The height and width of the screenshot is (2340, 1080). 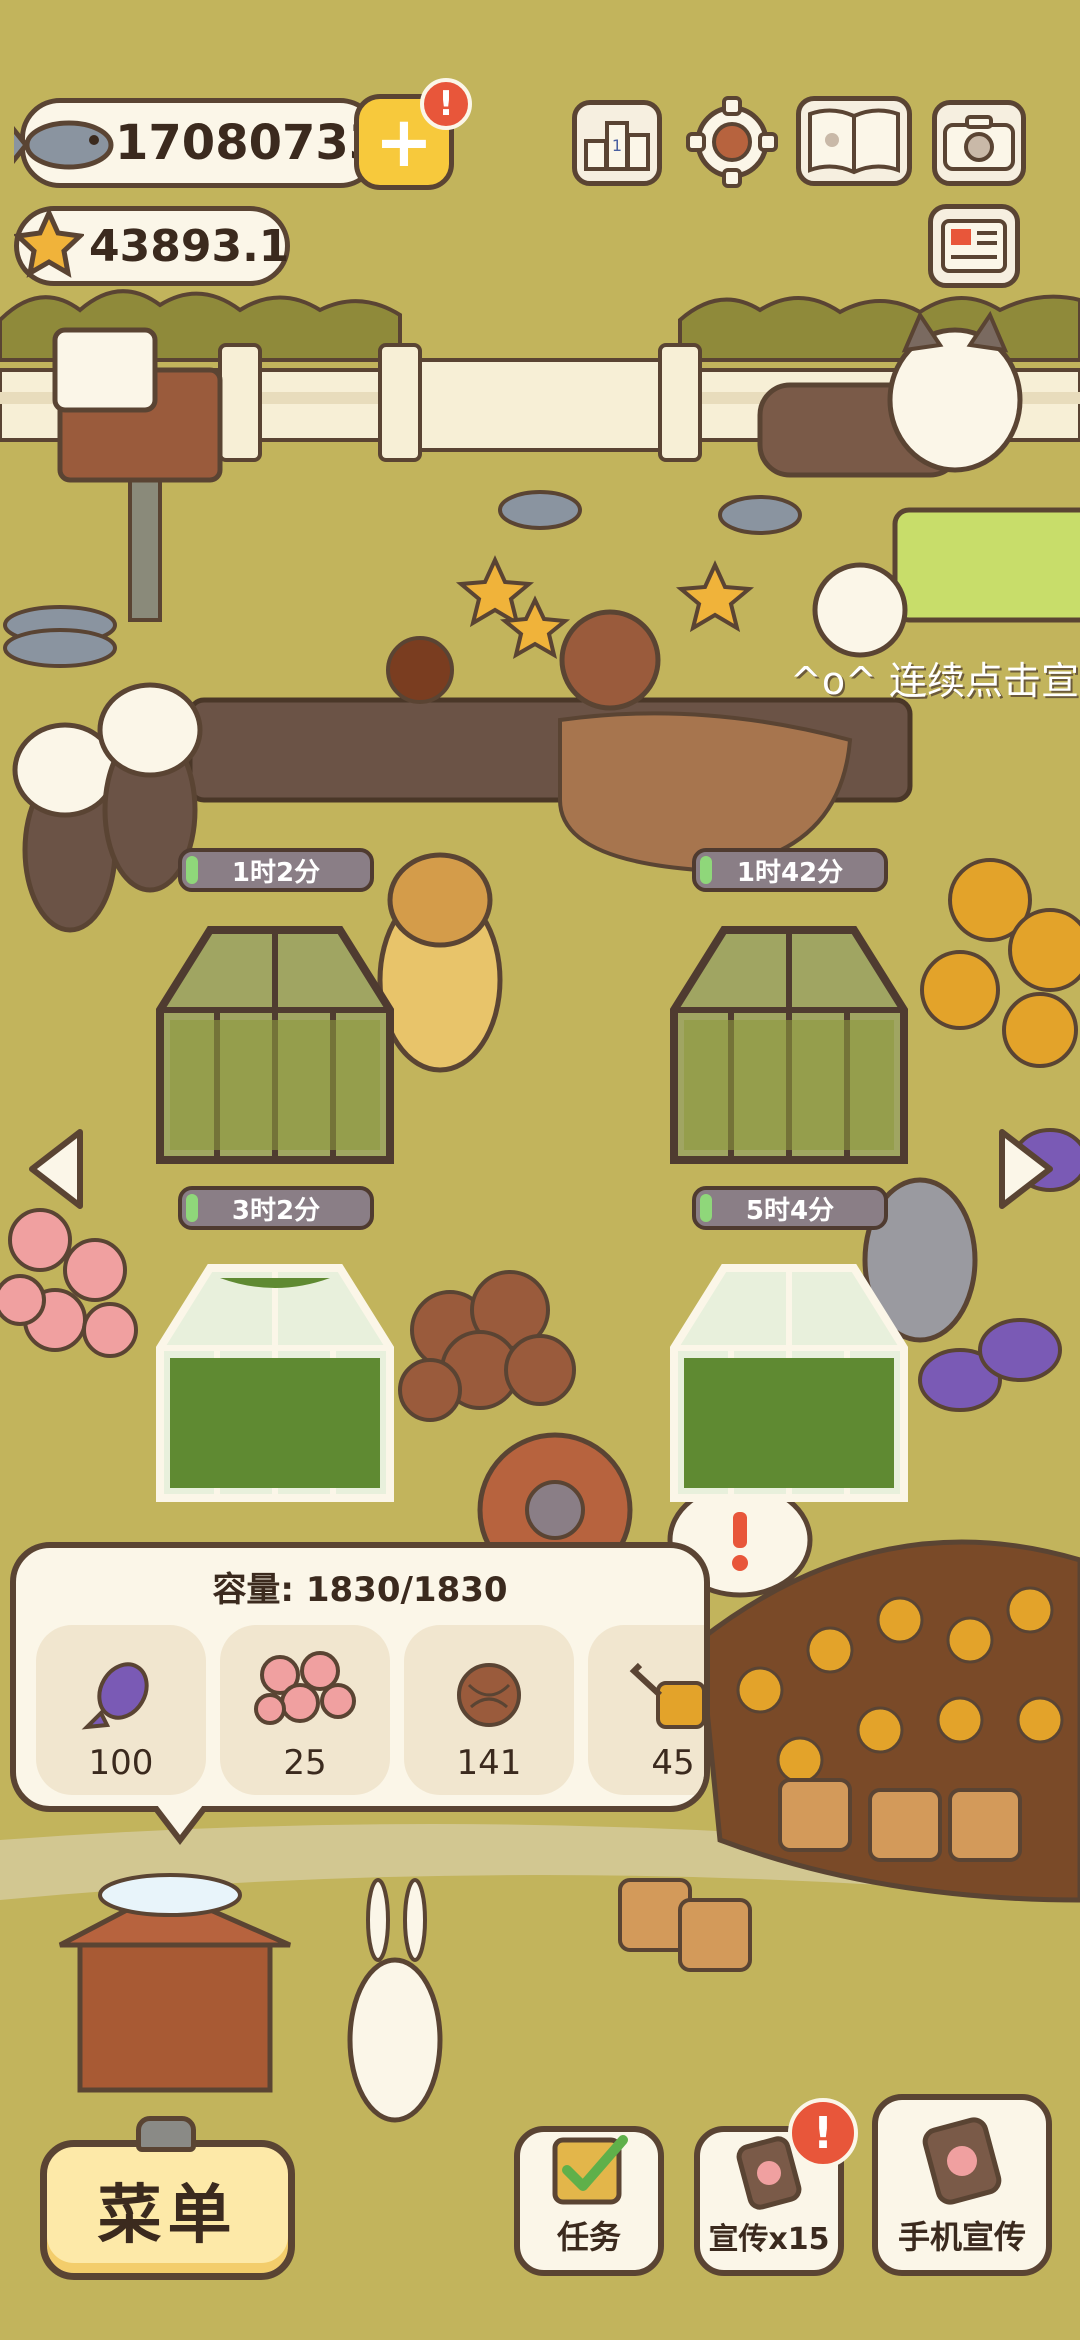 I want to click on catalog-book-icon, so click(x=854, y=141).